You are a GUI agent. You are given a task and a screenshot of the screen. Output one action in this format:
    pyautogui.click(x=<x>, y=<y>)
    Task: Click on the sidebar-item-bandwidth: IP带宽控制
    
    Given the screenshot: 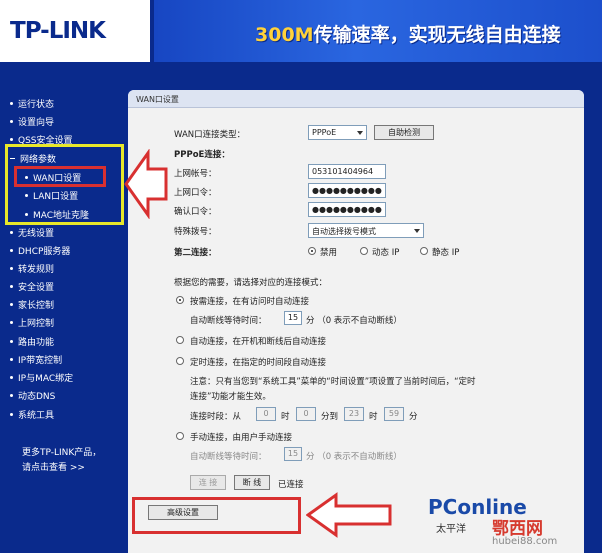 What is the action you would take?
    pyautogui.click(x=36, y=359)
    